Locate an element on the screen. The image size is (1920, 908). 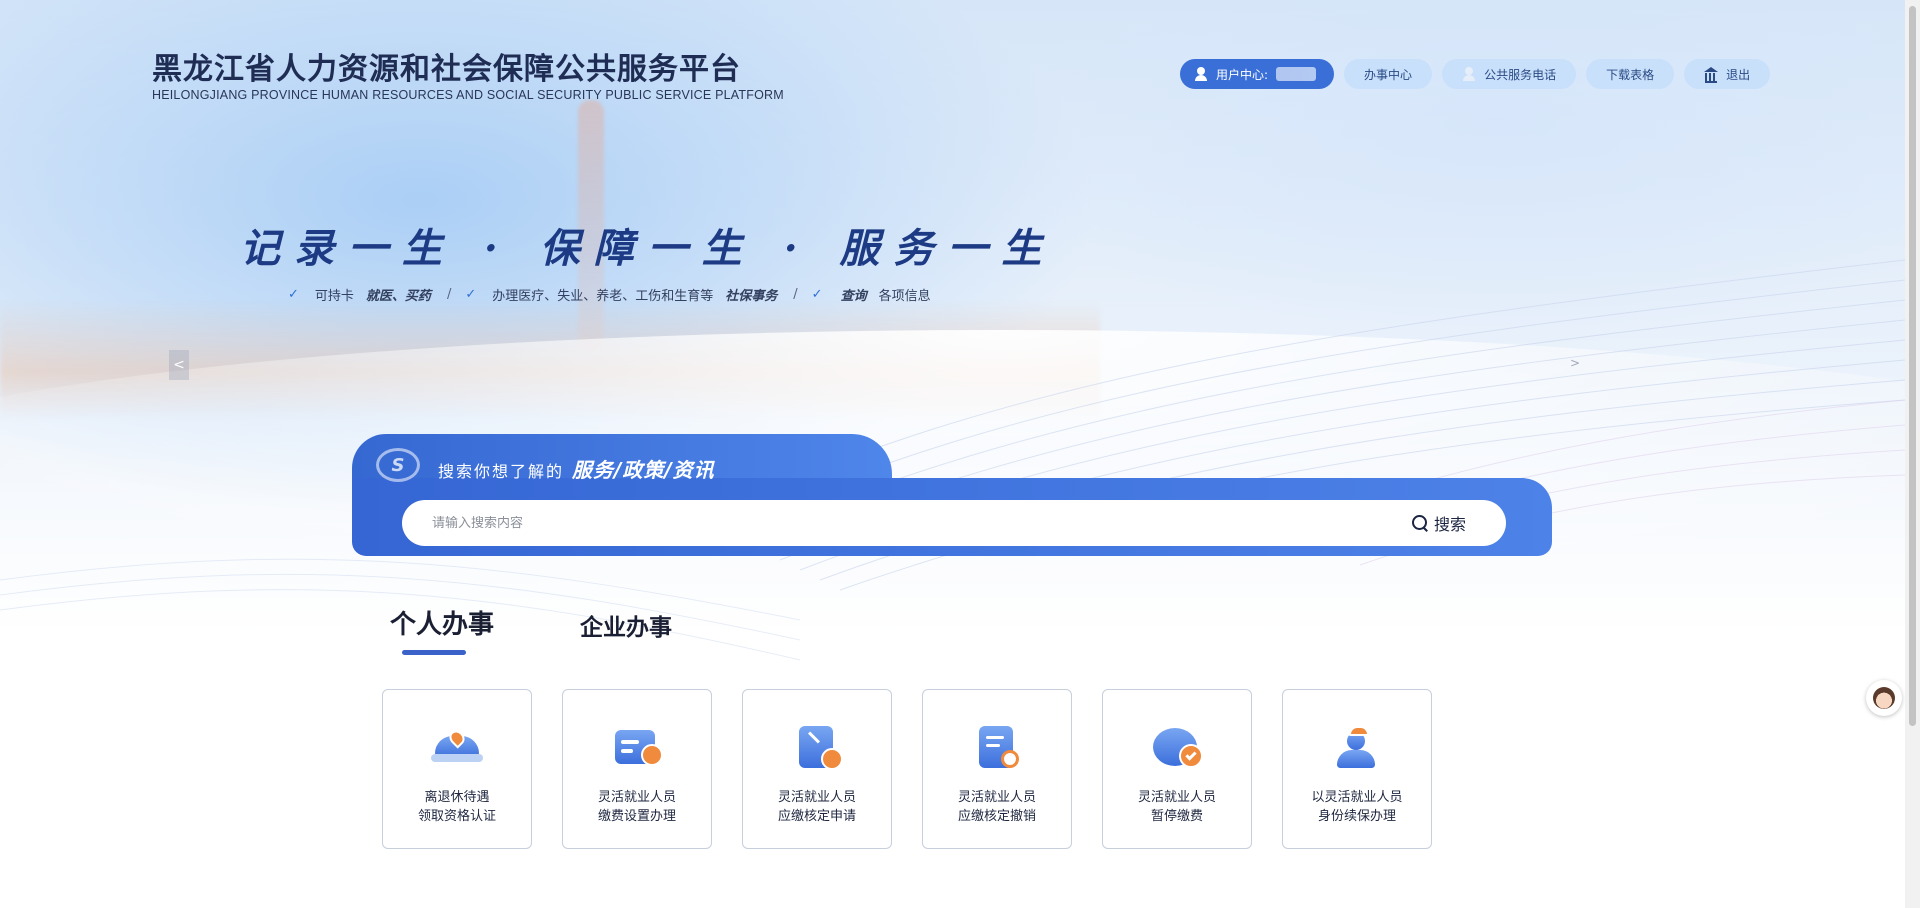
search-box: 搜索 is located at coordinates (954, 523).